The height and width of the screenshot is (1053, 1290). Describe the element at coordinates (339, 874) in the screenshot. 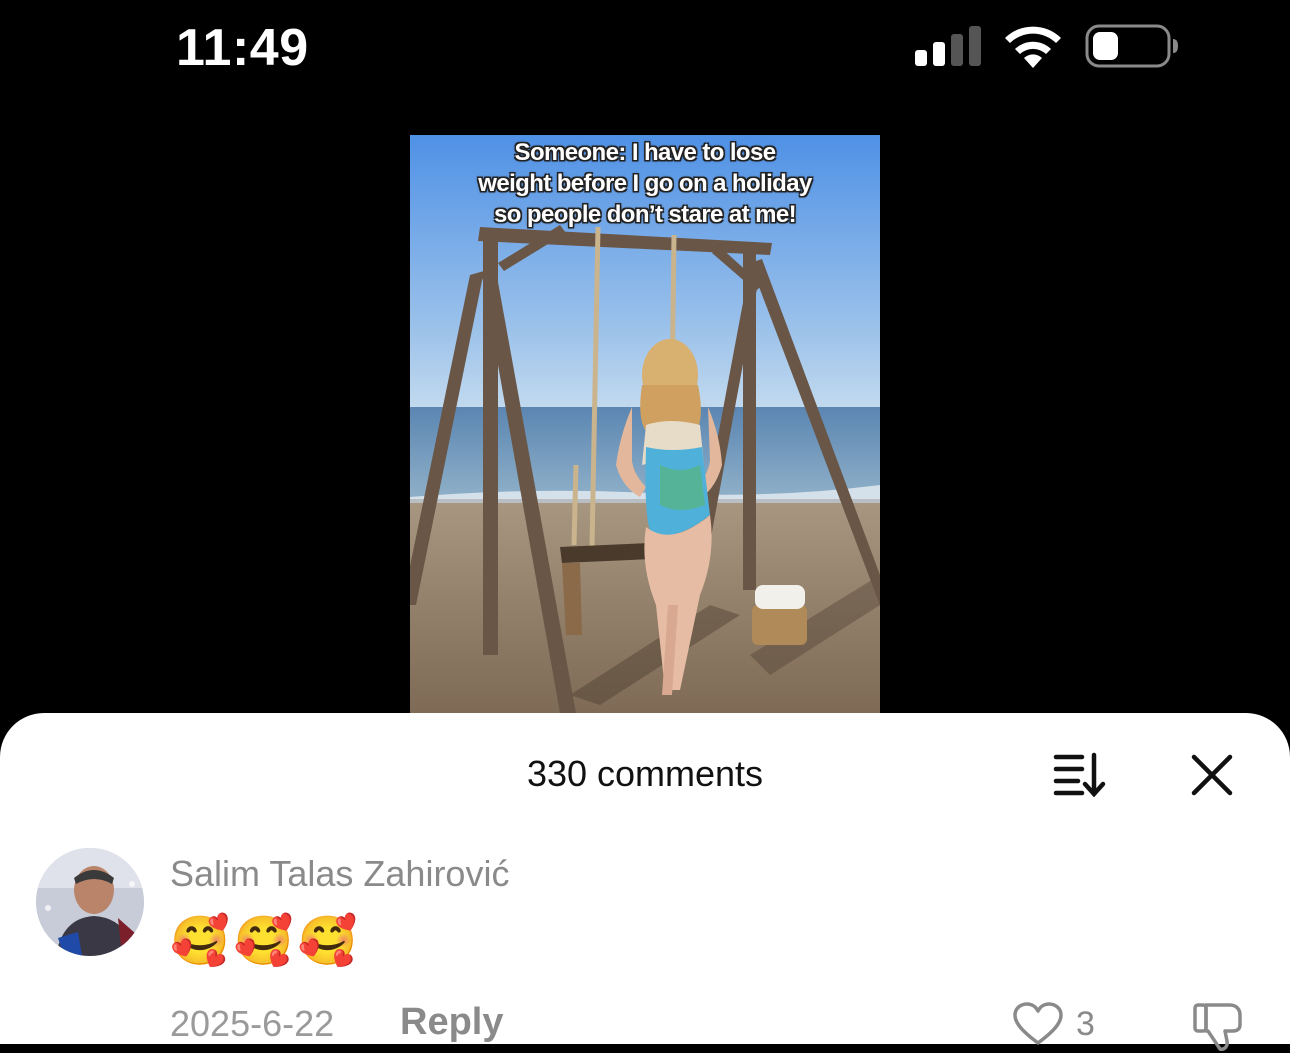

I see `comment-author: Salim Talas Zahirović` at that location.